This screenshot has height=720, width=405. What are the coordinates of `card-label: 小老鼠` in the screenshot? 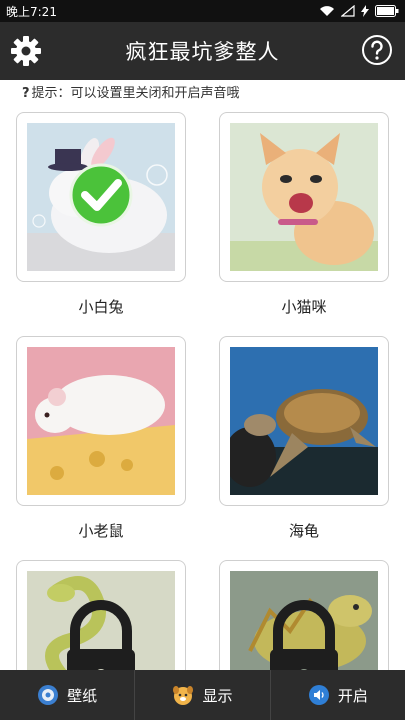 It's located at (101, 531).